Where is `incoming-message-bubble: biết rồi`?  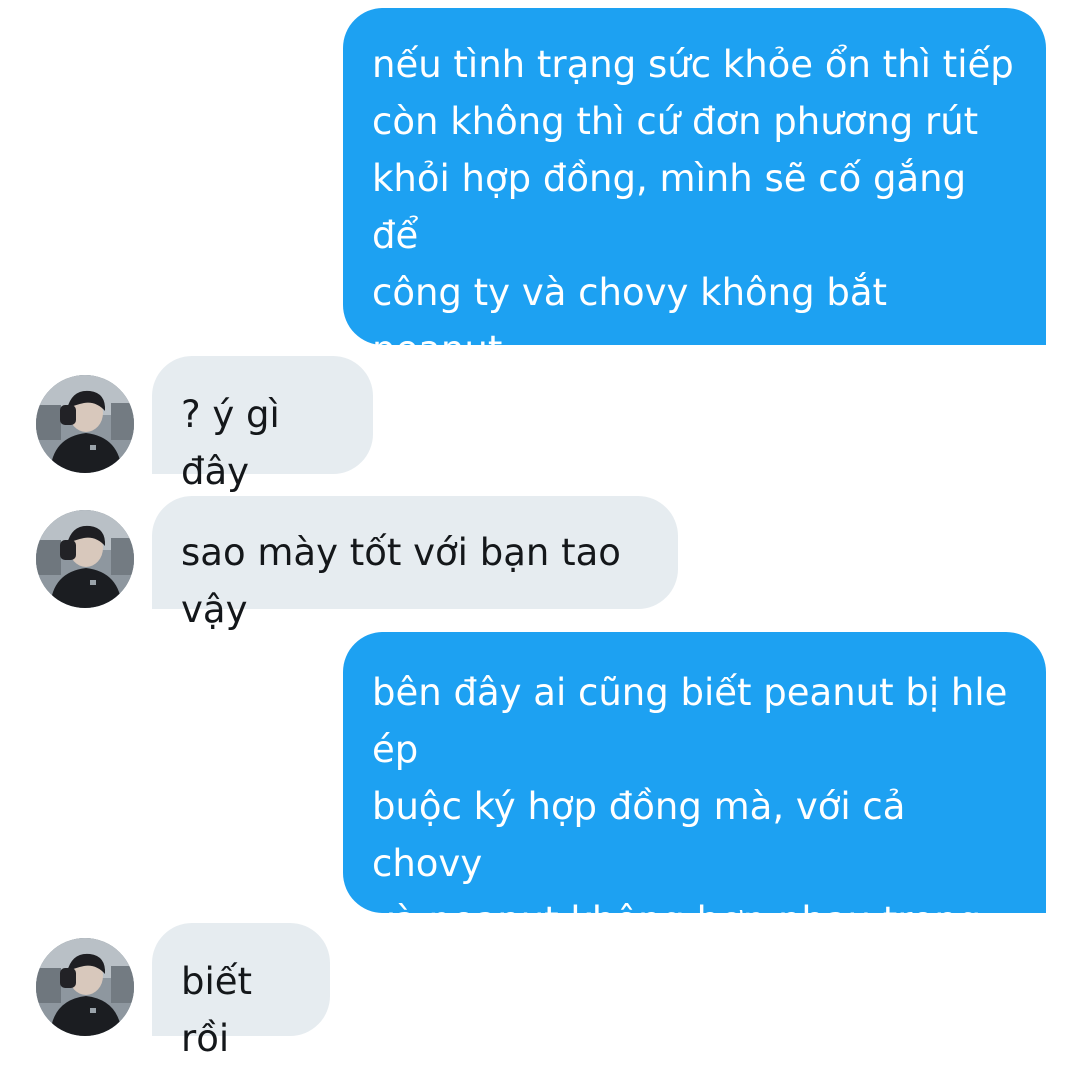 incoming-message-bubble: biết rồi is located at coordinates (241, 991).